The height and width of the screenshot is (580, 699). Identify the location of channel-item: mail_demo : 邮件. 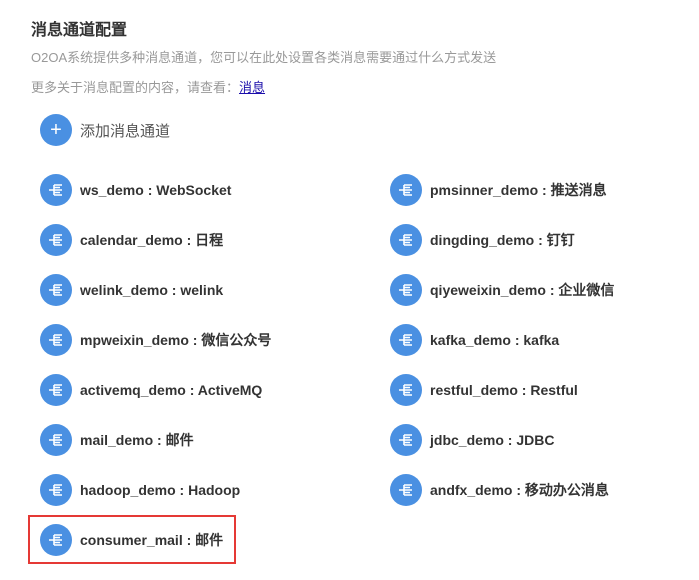
(117, 440).